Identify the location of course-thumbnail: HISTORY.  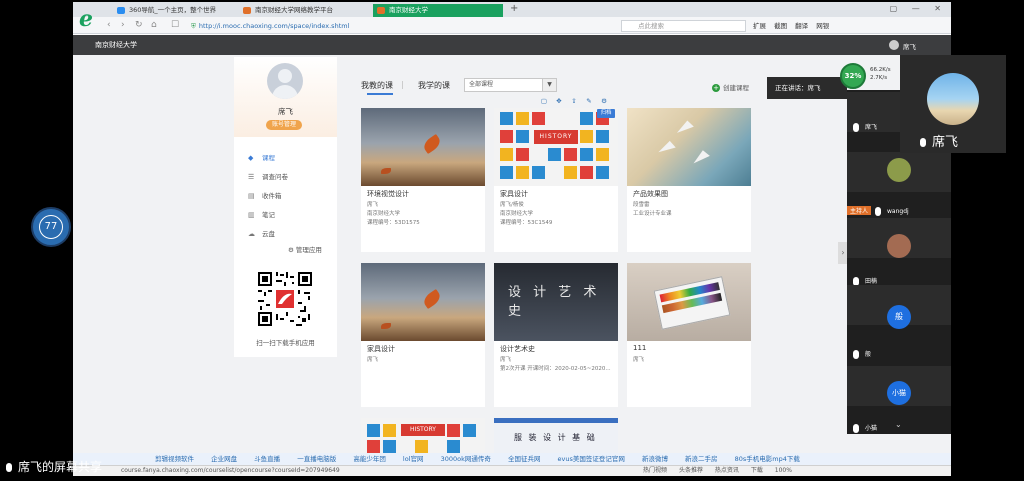
(556, 147).